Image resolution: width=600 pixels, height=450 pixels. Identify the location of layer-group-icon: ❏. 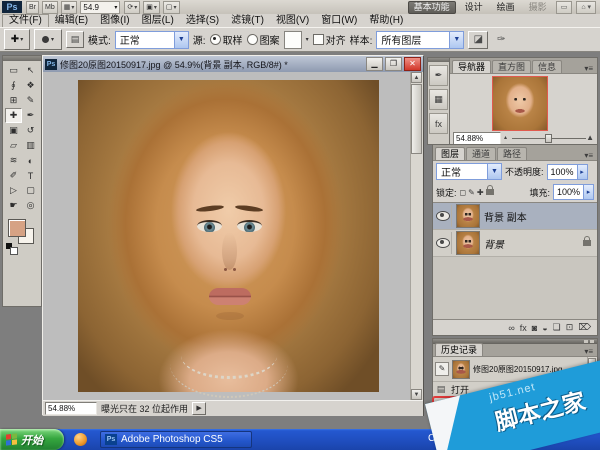
(557, 327).